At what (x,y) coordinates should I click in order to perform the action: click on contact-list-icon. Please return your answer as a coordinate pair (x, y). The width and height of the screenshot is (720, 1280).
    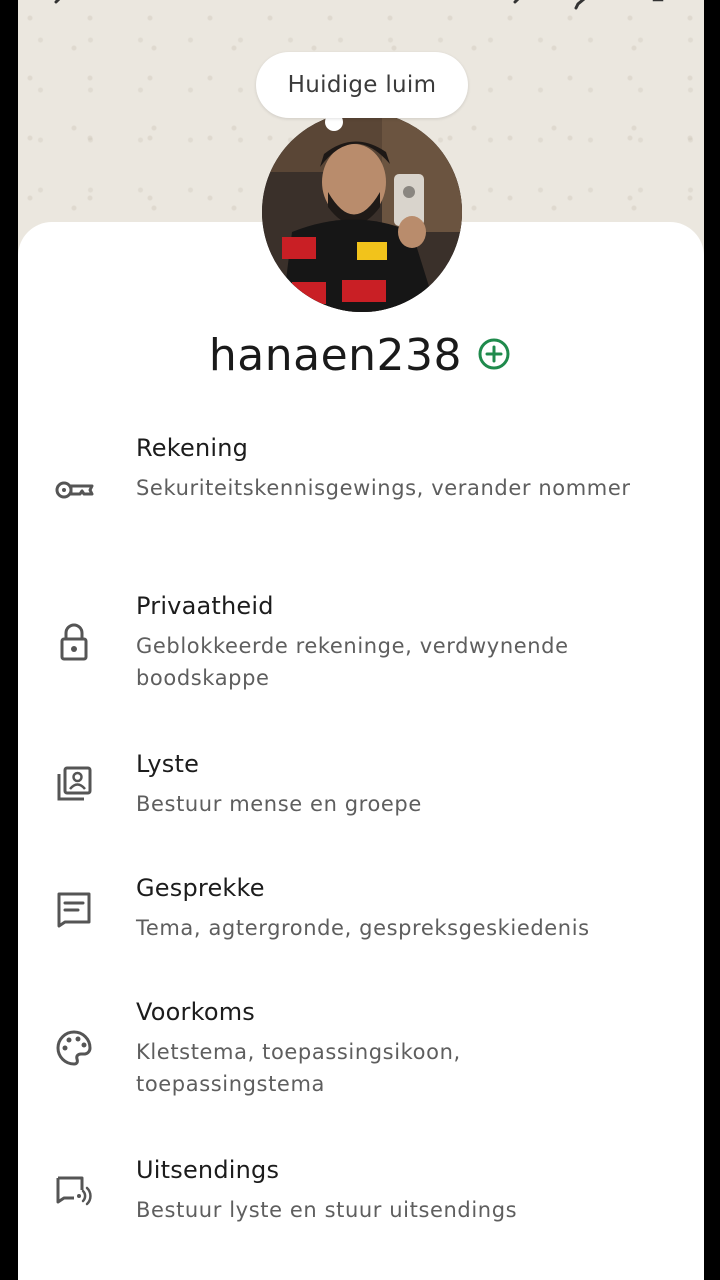
    Looking at the image, I should click on (74, 783).